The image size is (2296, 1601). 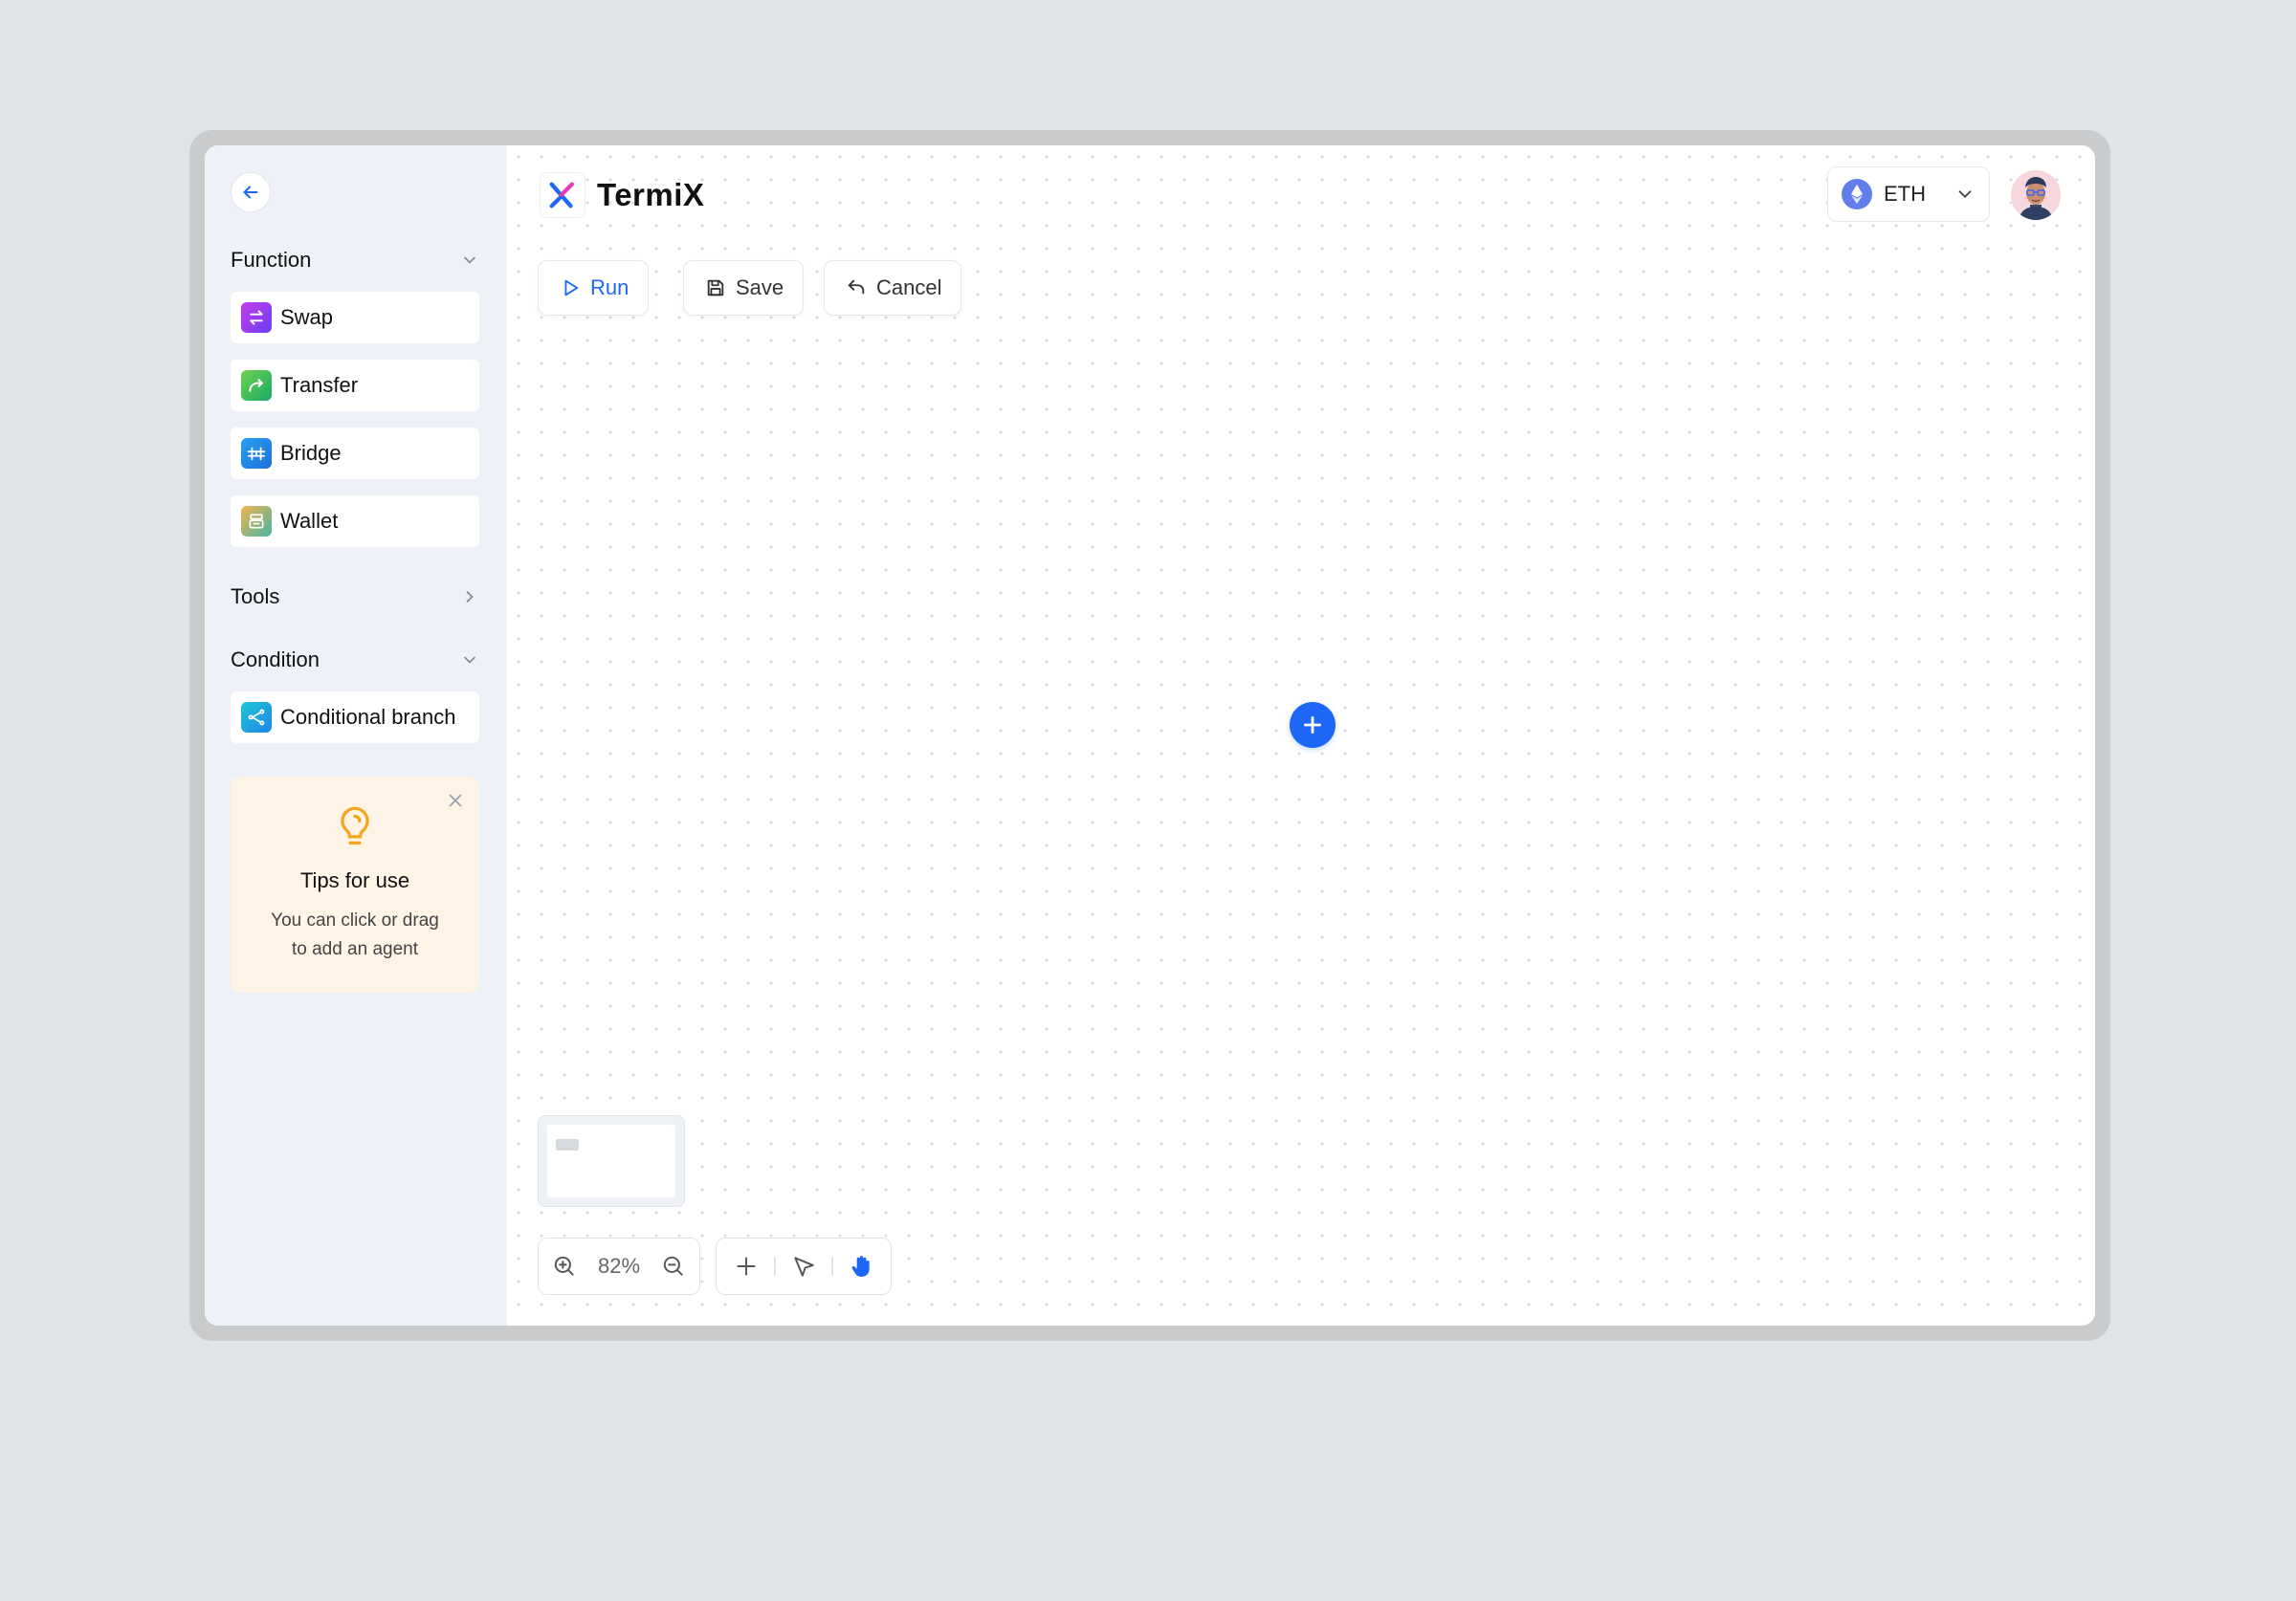 What do you see at coordinates (355, 660) in the screenshot?
I see `section-condition: Condition` at bounding box center [355, 660].